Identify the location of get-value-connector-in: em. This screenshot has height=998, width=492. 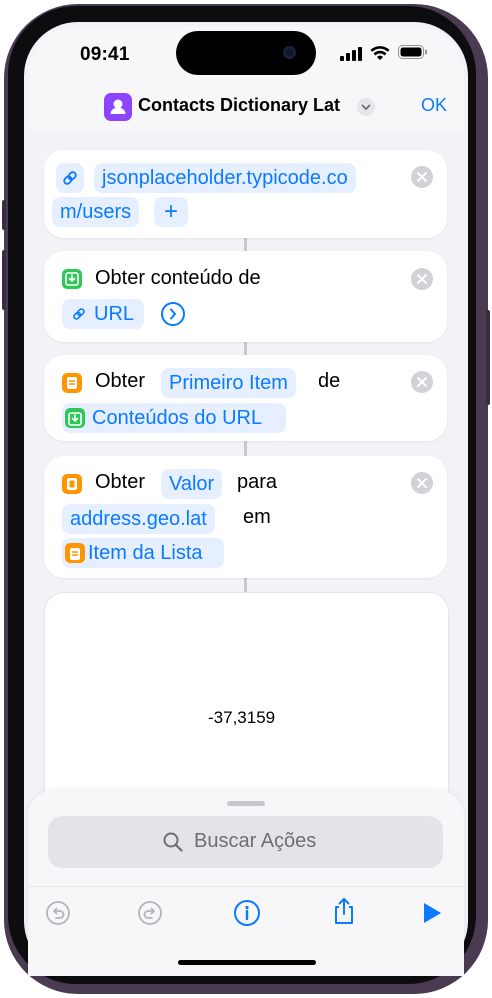
(257, 517).